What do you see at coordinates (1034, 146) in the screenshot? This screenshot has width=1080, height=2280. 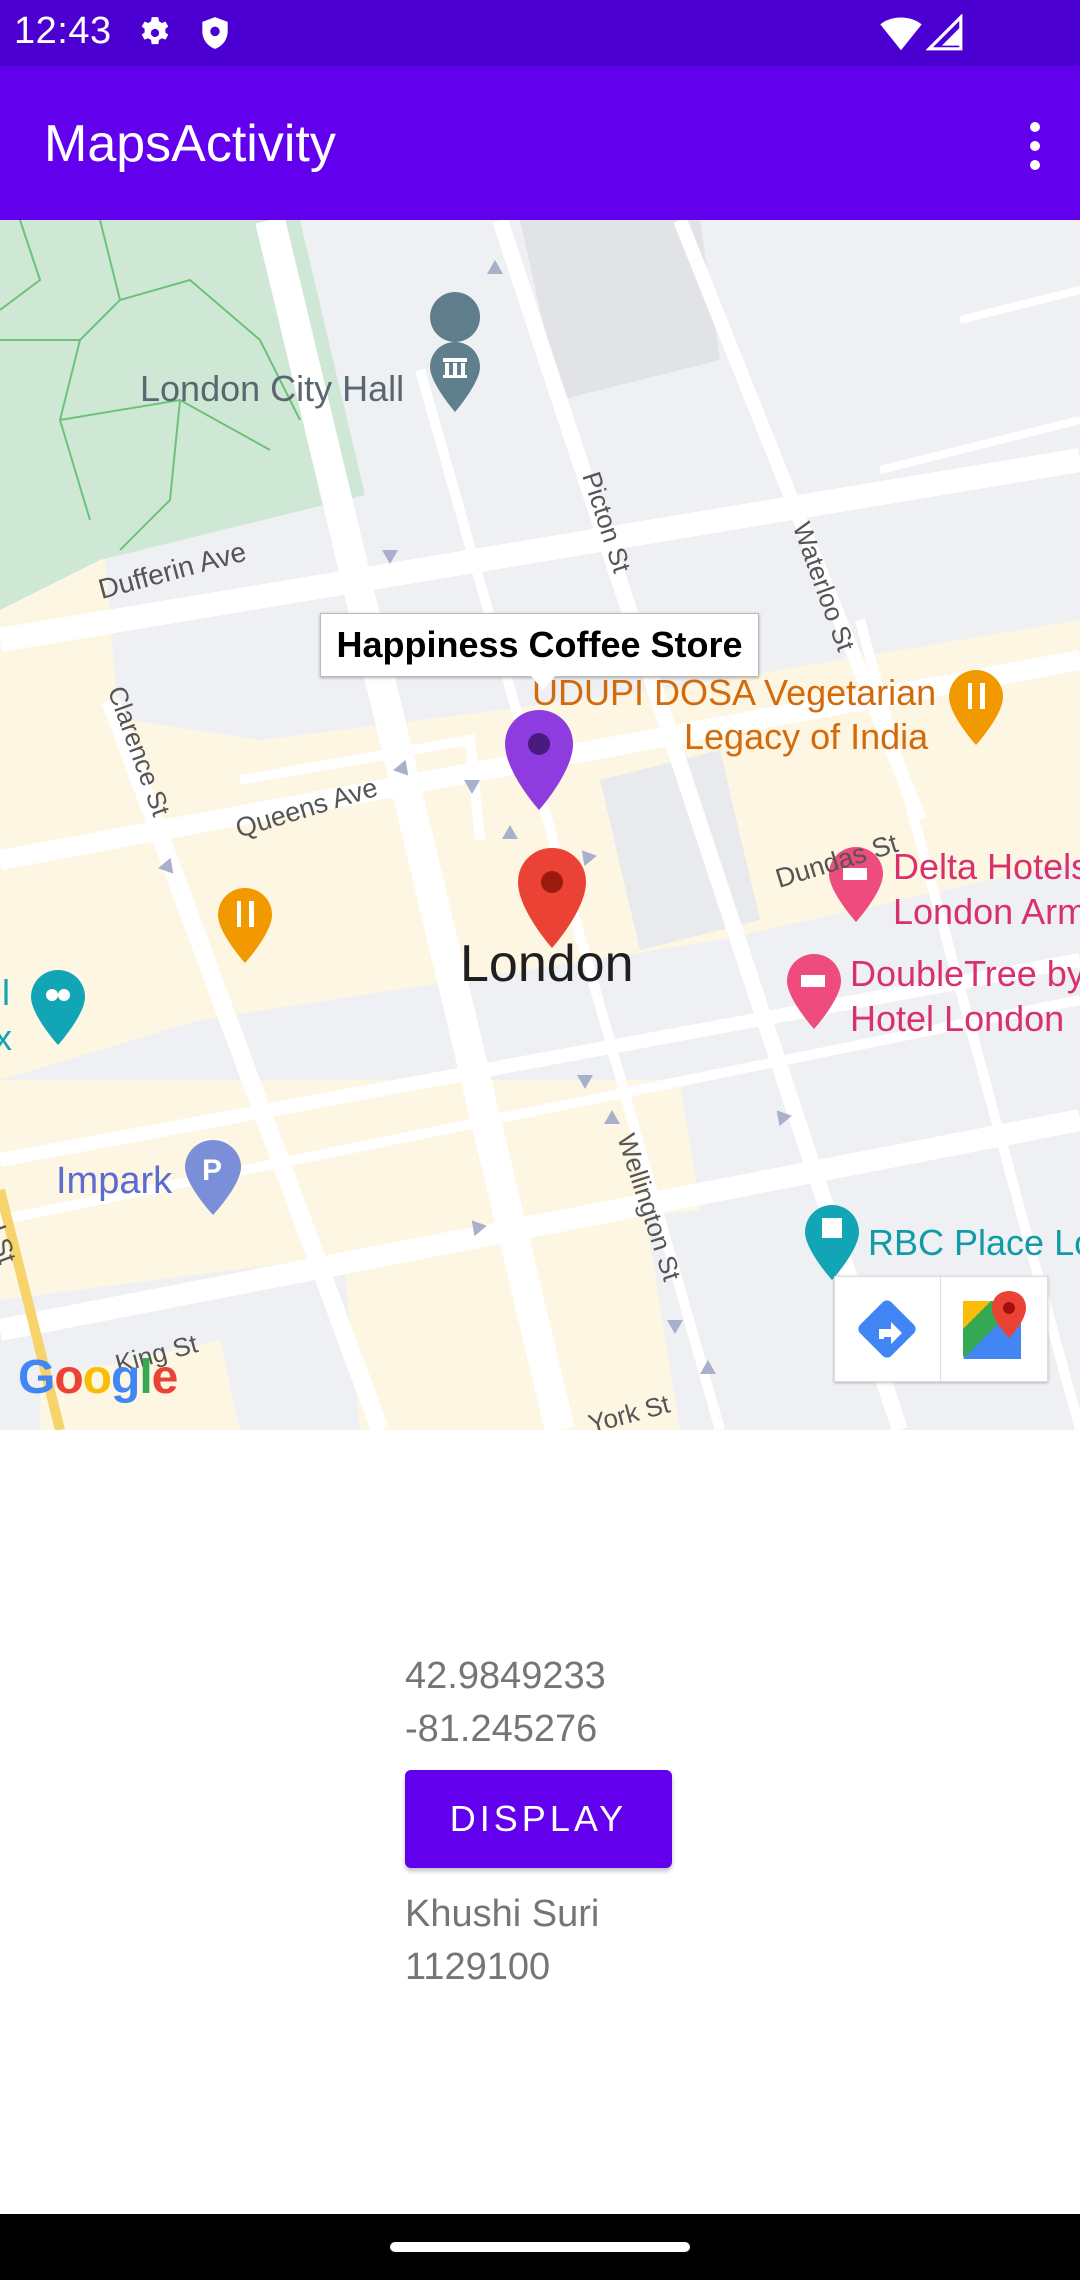 I see `more-vert-icon` at bounding box center [1034, 146].